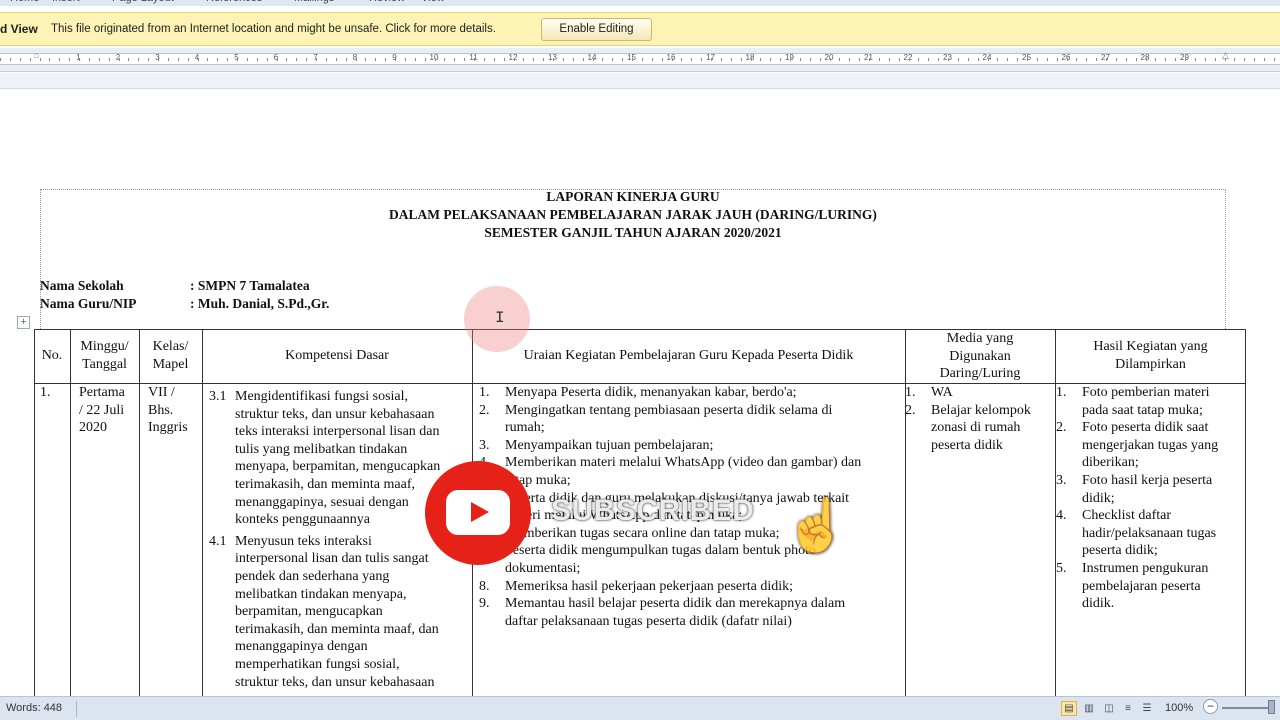 The height and width of the screenshot is (720, 1280). Describe the element at coordinates (36, 55) in the screenshot. I see `left-indent-marker: ⌂` at that location.